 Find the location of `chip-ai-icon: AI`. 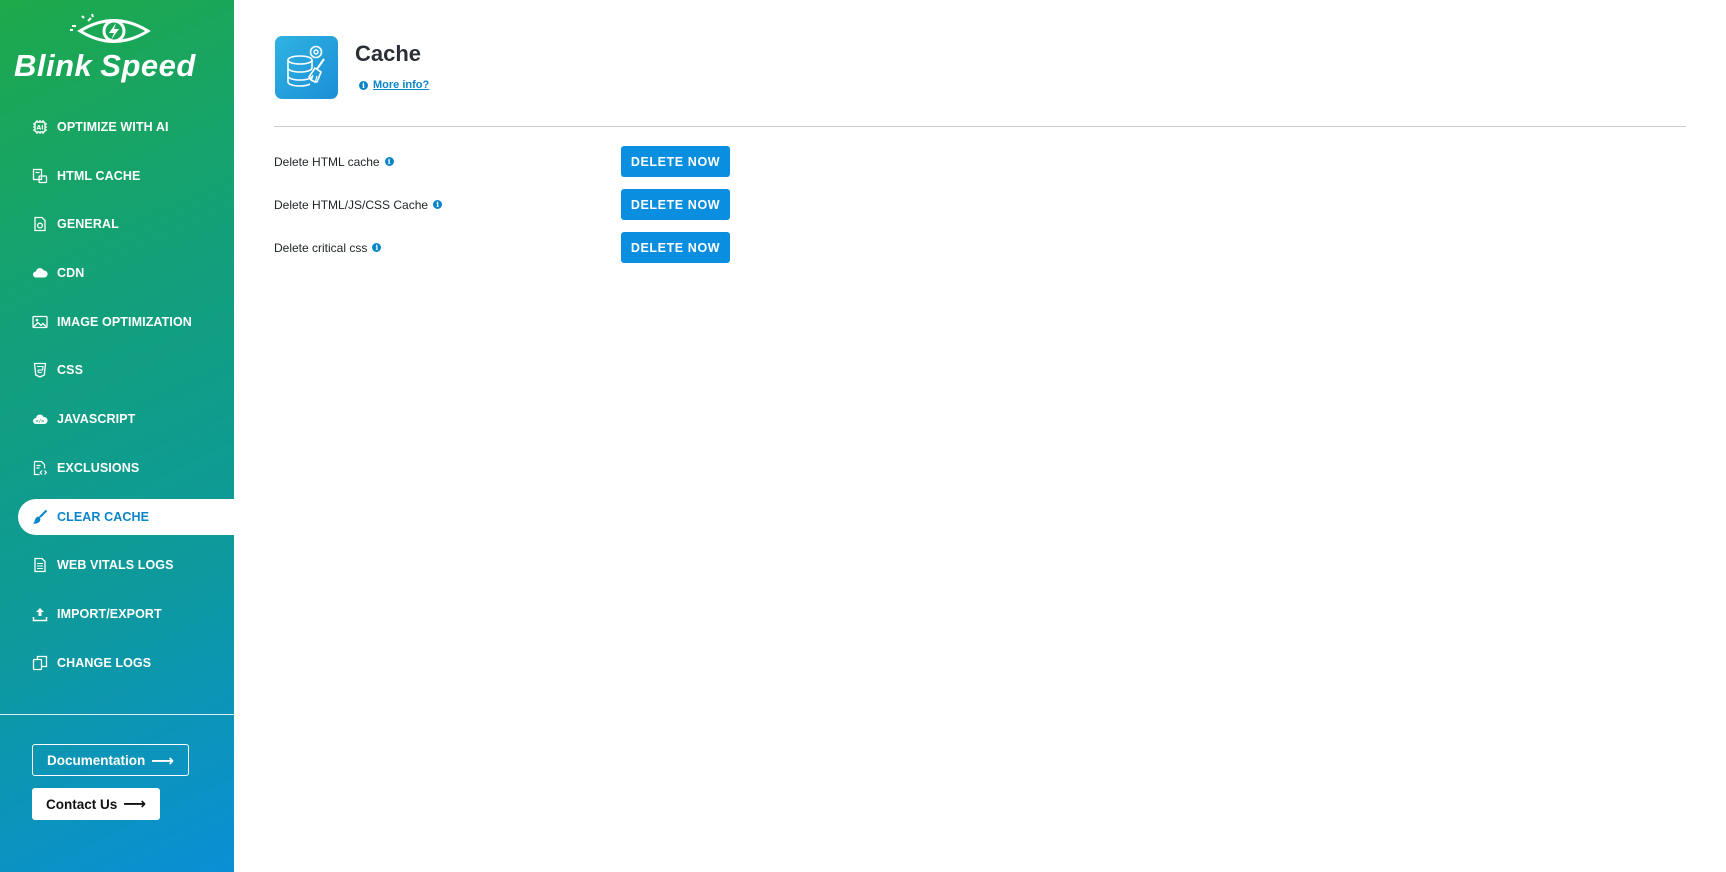

chip-ai-icon: AI is located at coordinates (40, 127).